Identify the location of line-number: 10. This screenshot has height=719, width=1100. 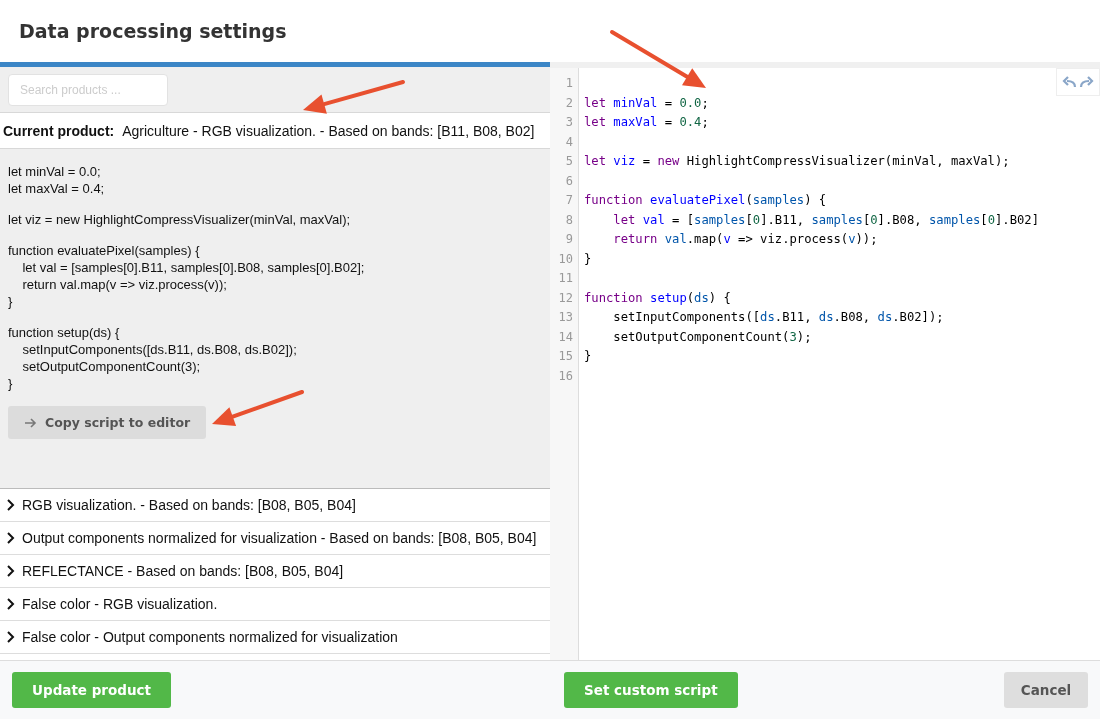
(566, 259).